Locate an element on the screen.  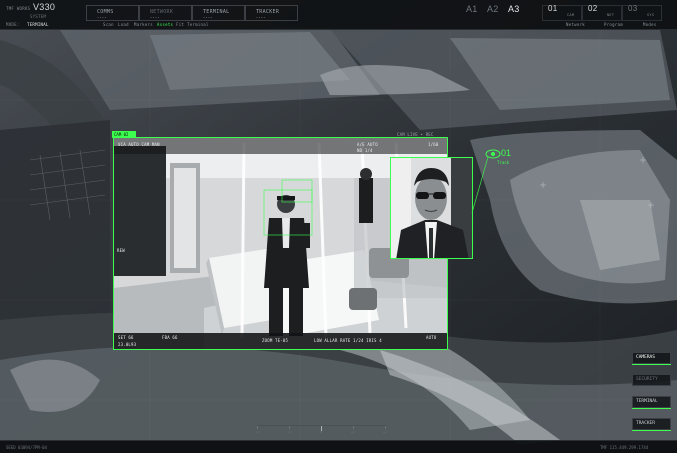
feed-overlay-rew: REW is located at coordinates (121, 250).